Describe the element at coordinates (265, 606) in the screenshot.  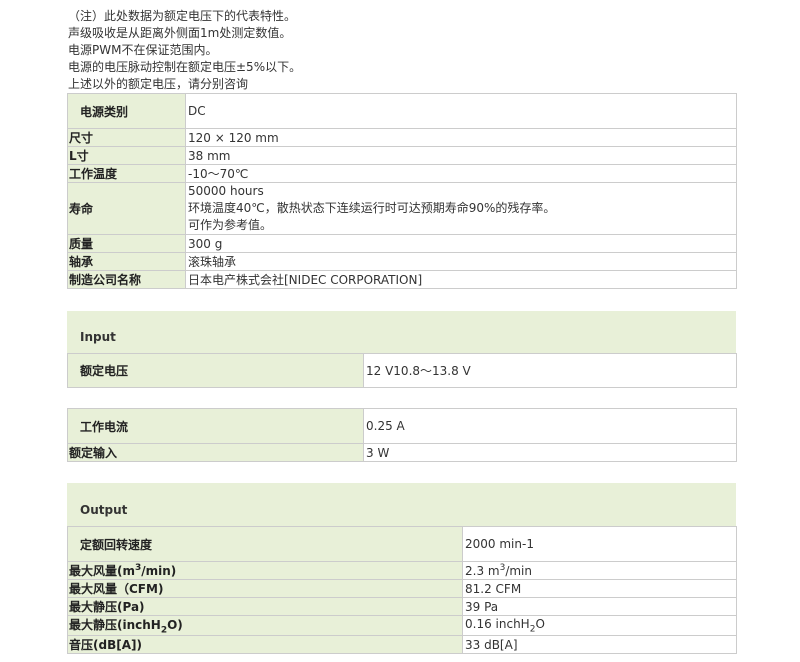
I see `spec-label: 最大静压(Pa)` at that location.